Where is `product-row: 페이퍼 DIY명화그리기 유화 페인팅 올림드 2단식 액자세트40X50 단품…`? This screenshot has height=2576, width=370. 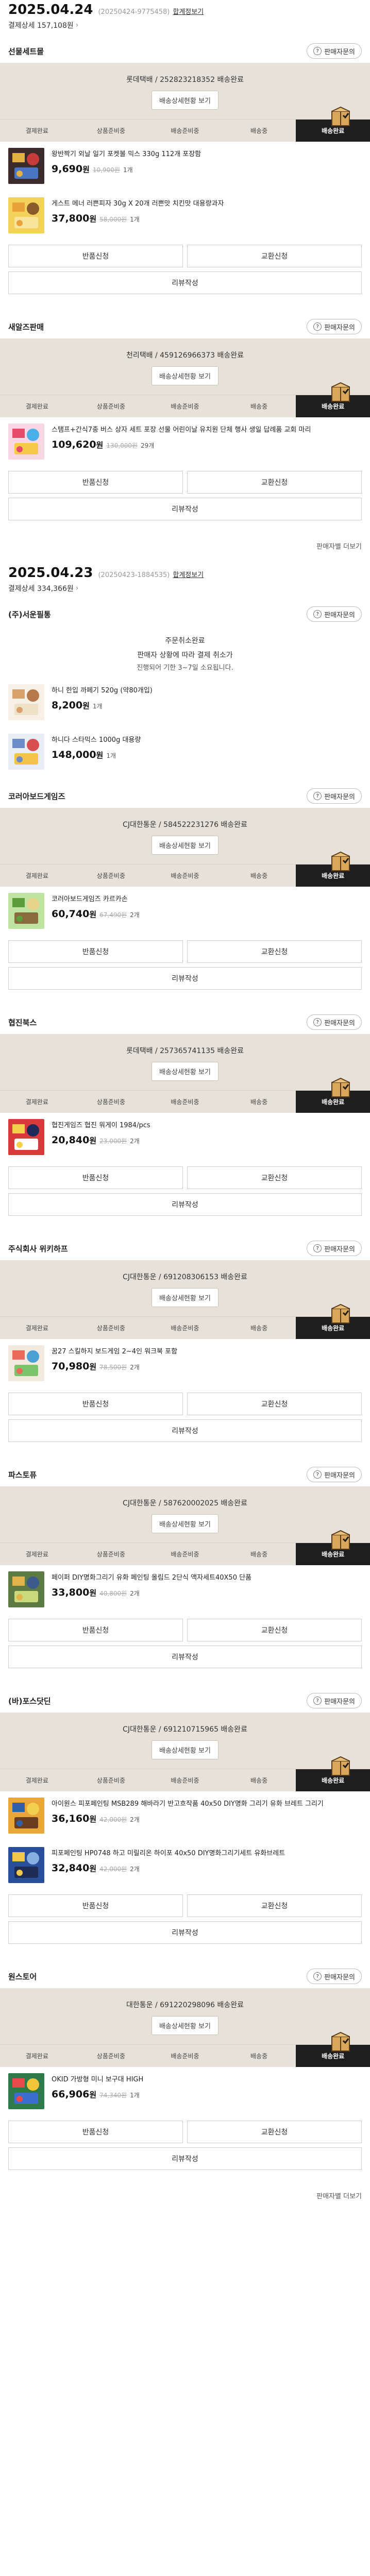 product-row: 페이퍼 DIY명화그리기 유화 페인팅 올림드 2단식 액자세트40X50 단품… is located at coordinates (185, 1590).